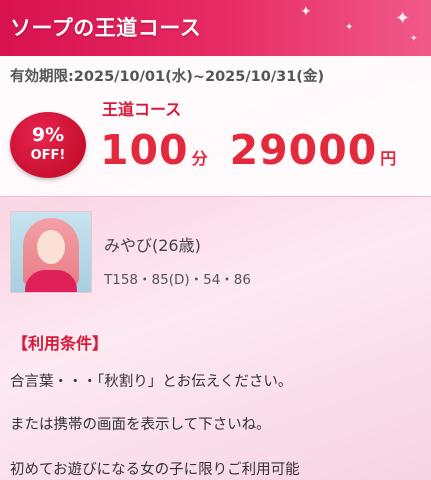 The image size is (431, 480). Describe the element at coordinates (151, 382) in the screenshot. I see `condition-line: 合言葉・・・「秋割り」とお伝えください。` at that location.